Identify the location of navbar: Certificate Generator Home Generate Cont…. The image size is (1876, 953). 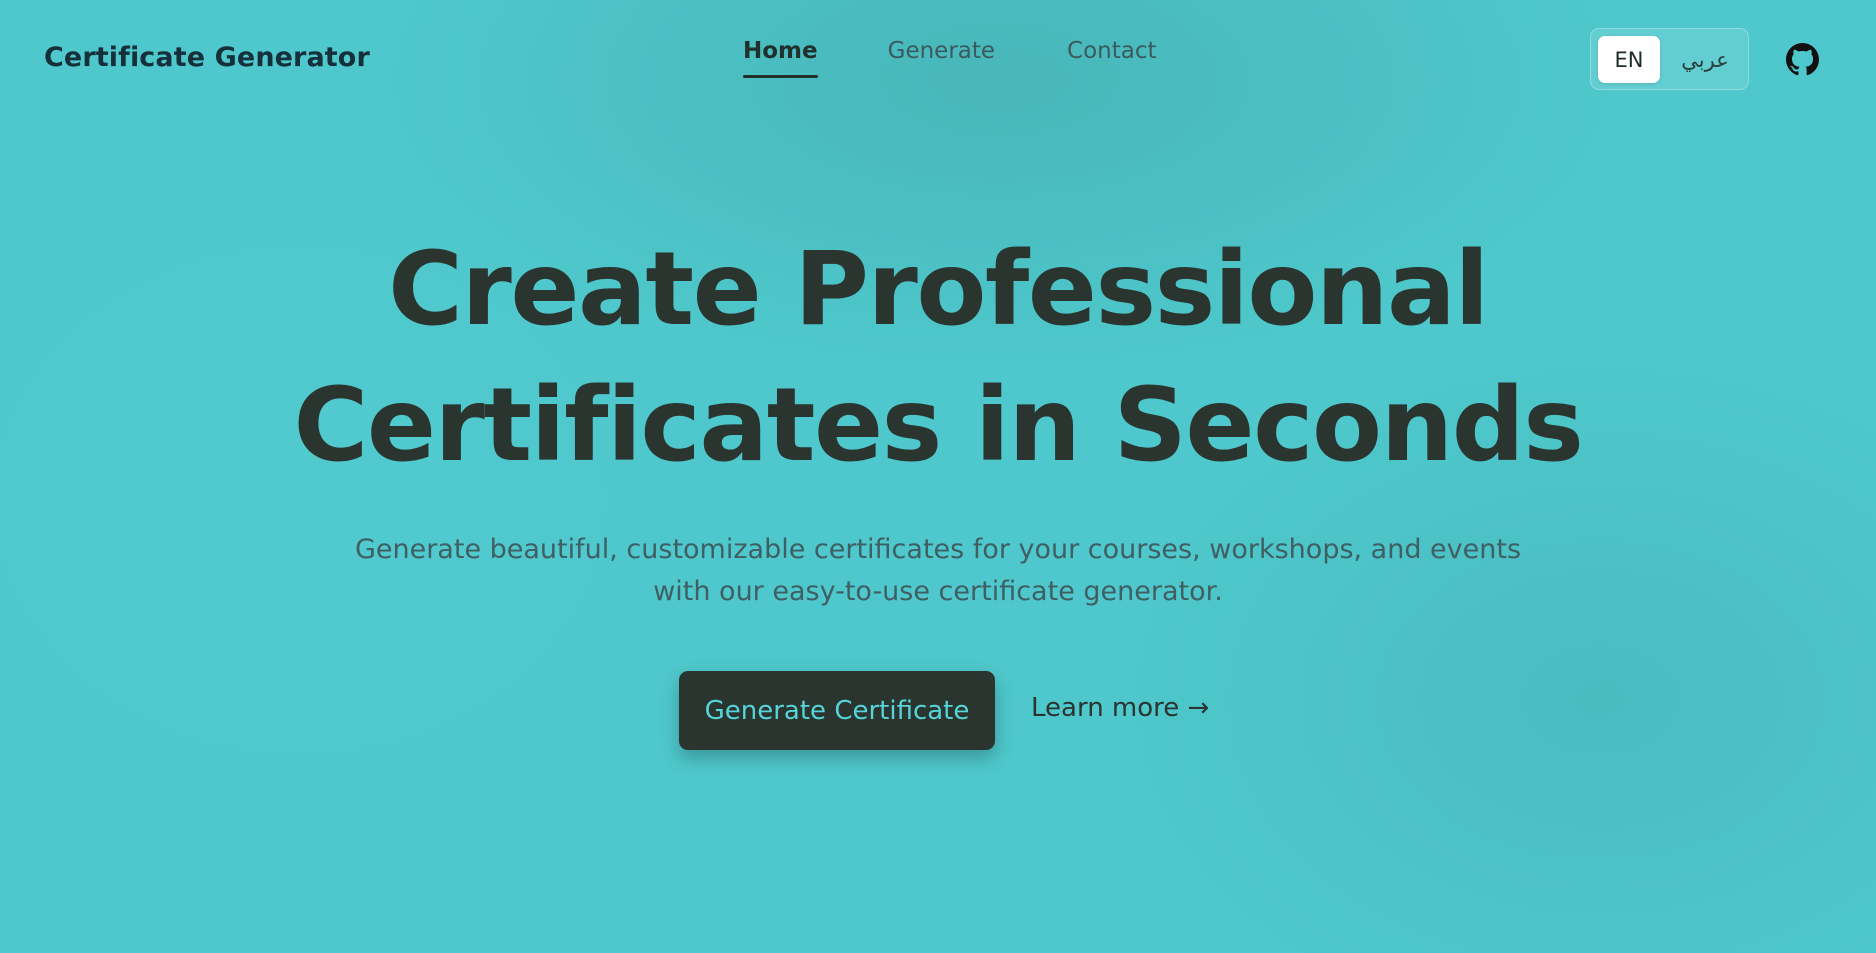
(938, 60).